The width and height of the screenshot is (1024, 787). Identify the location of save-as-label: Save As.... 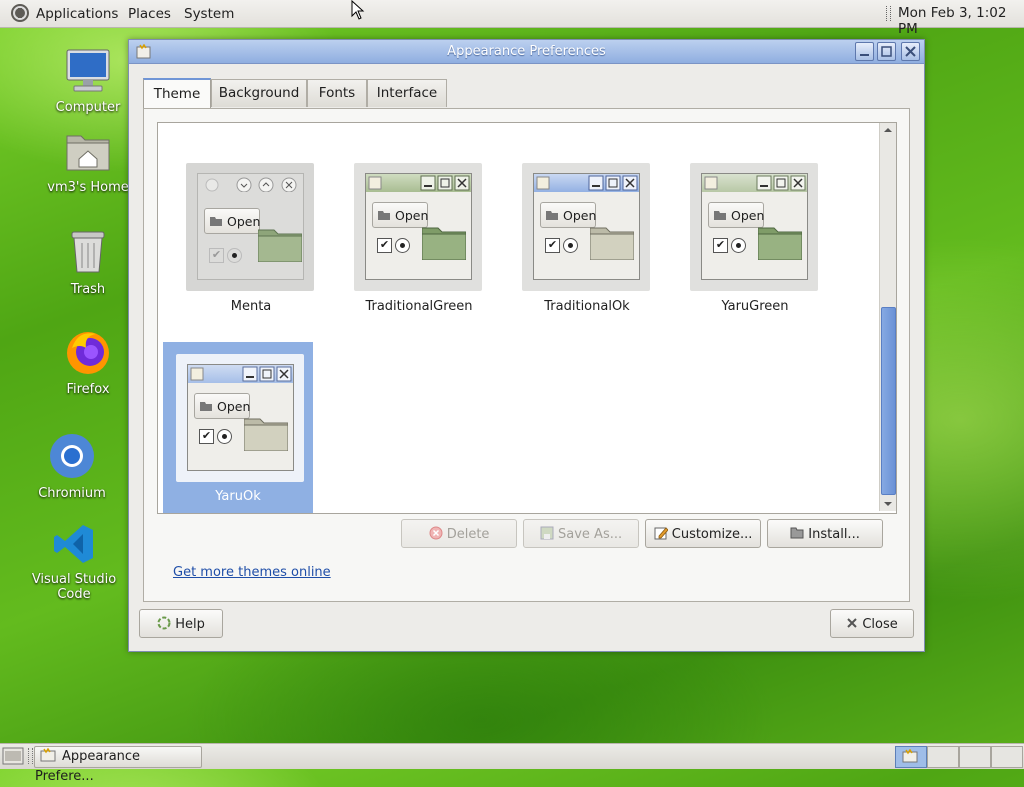
(590, 534).